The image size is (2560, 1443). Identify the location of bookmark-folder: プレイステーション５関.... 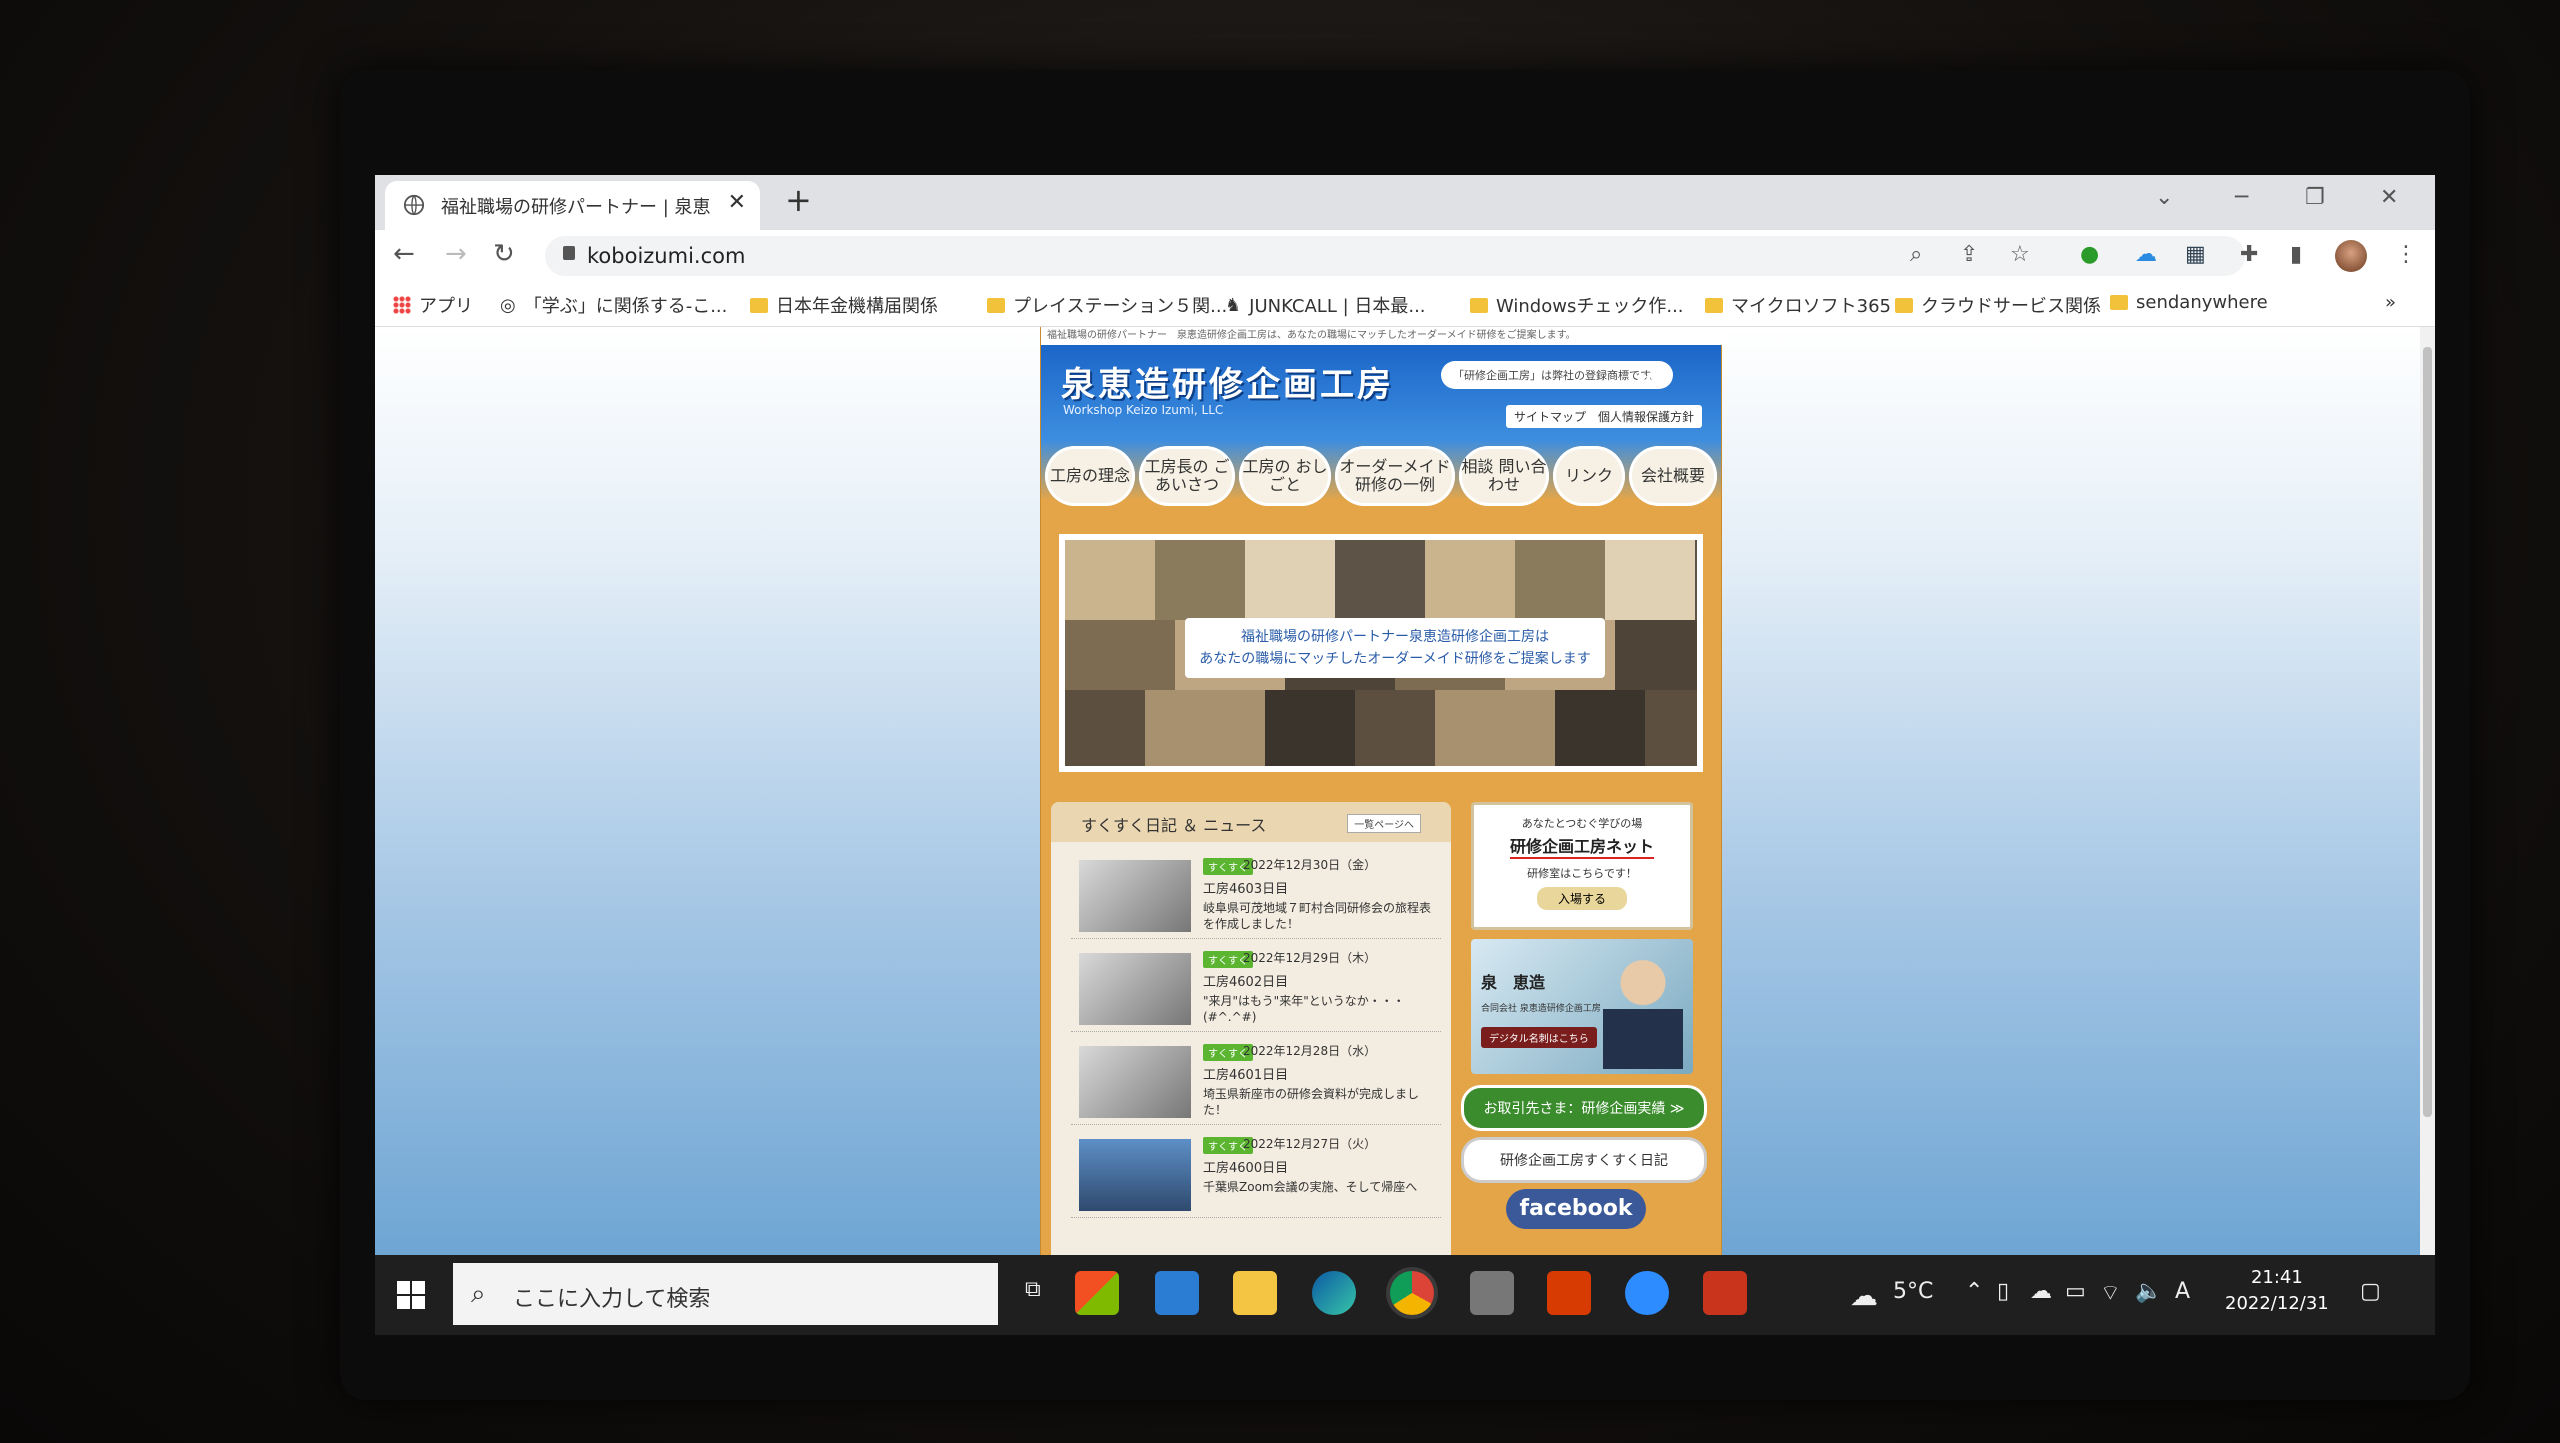
(1107, 305).